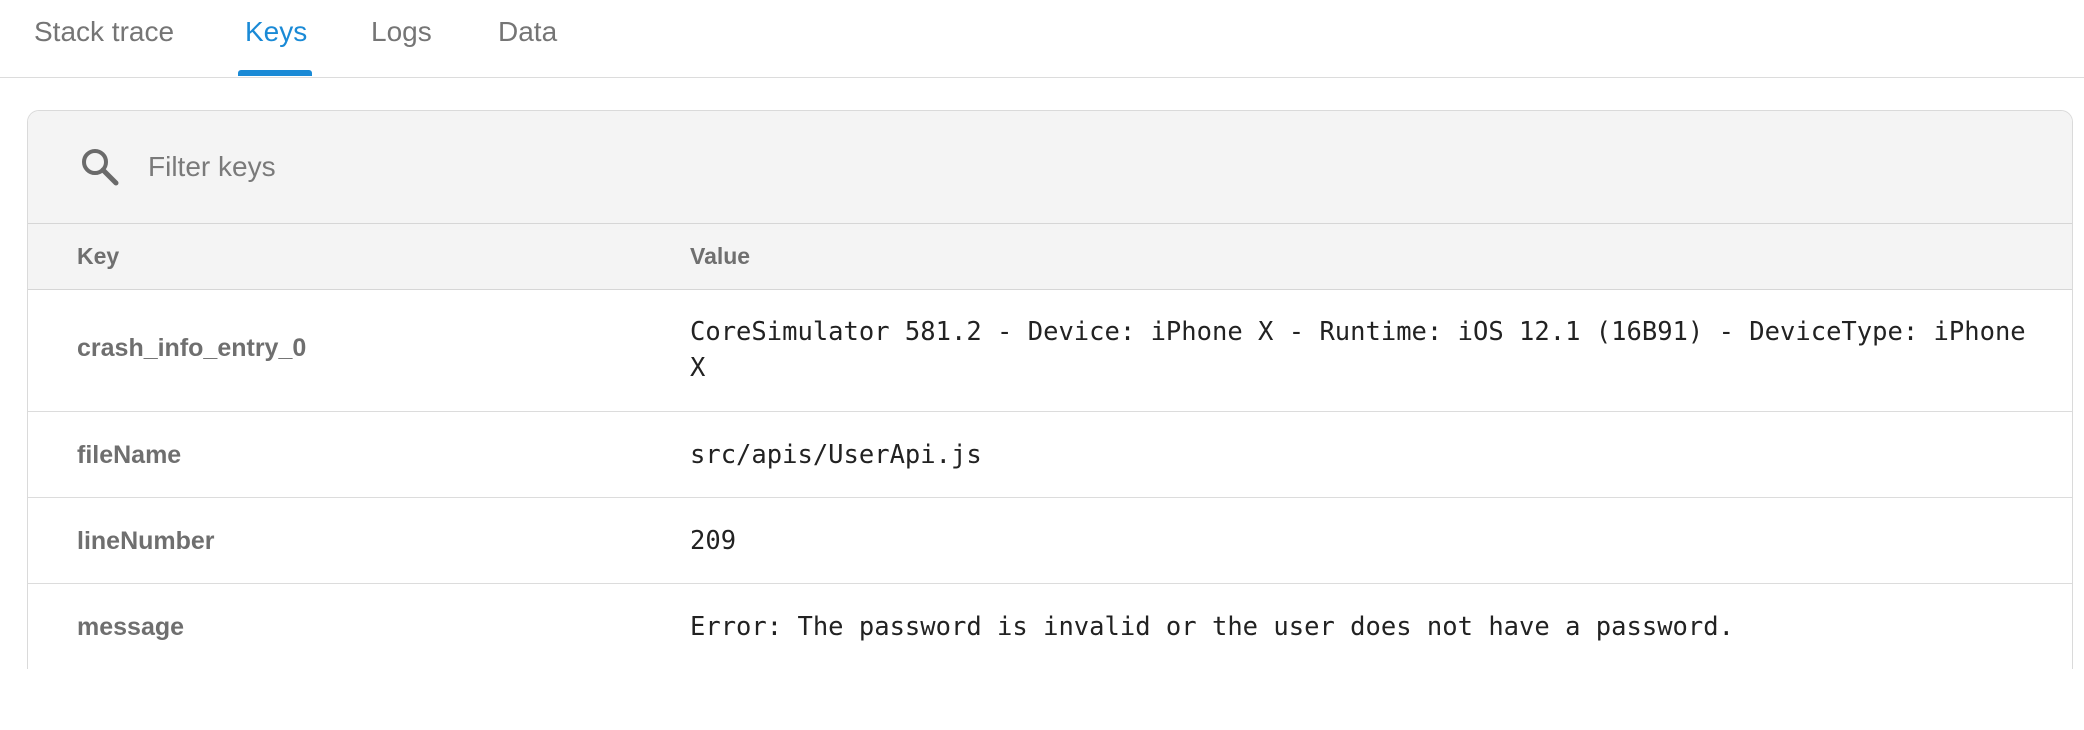  I want to click on row-key: lineNumber, so click(146, 541).